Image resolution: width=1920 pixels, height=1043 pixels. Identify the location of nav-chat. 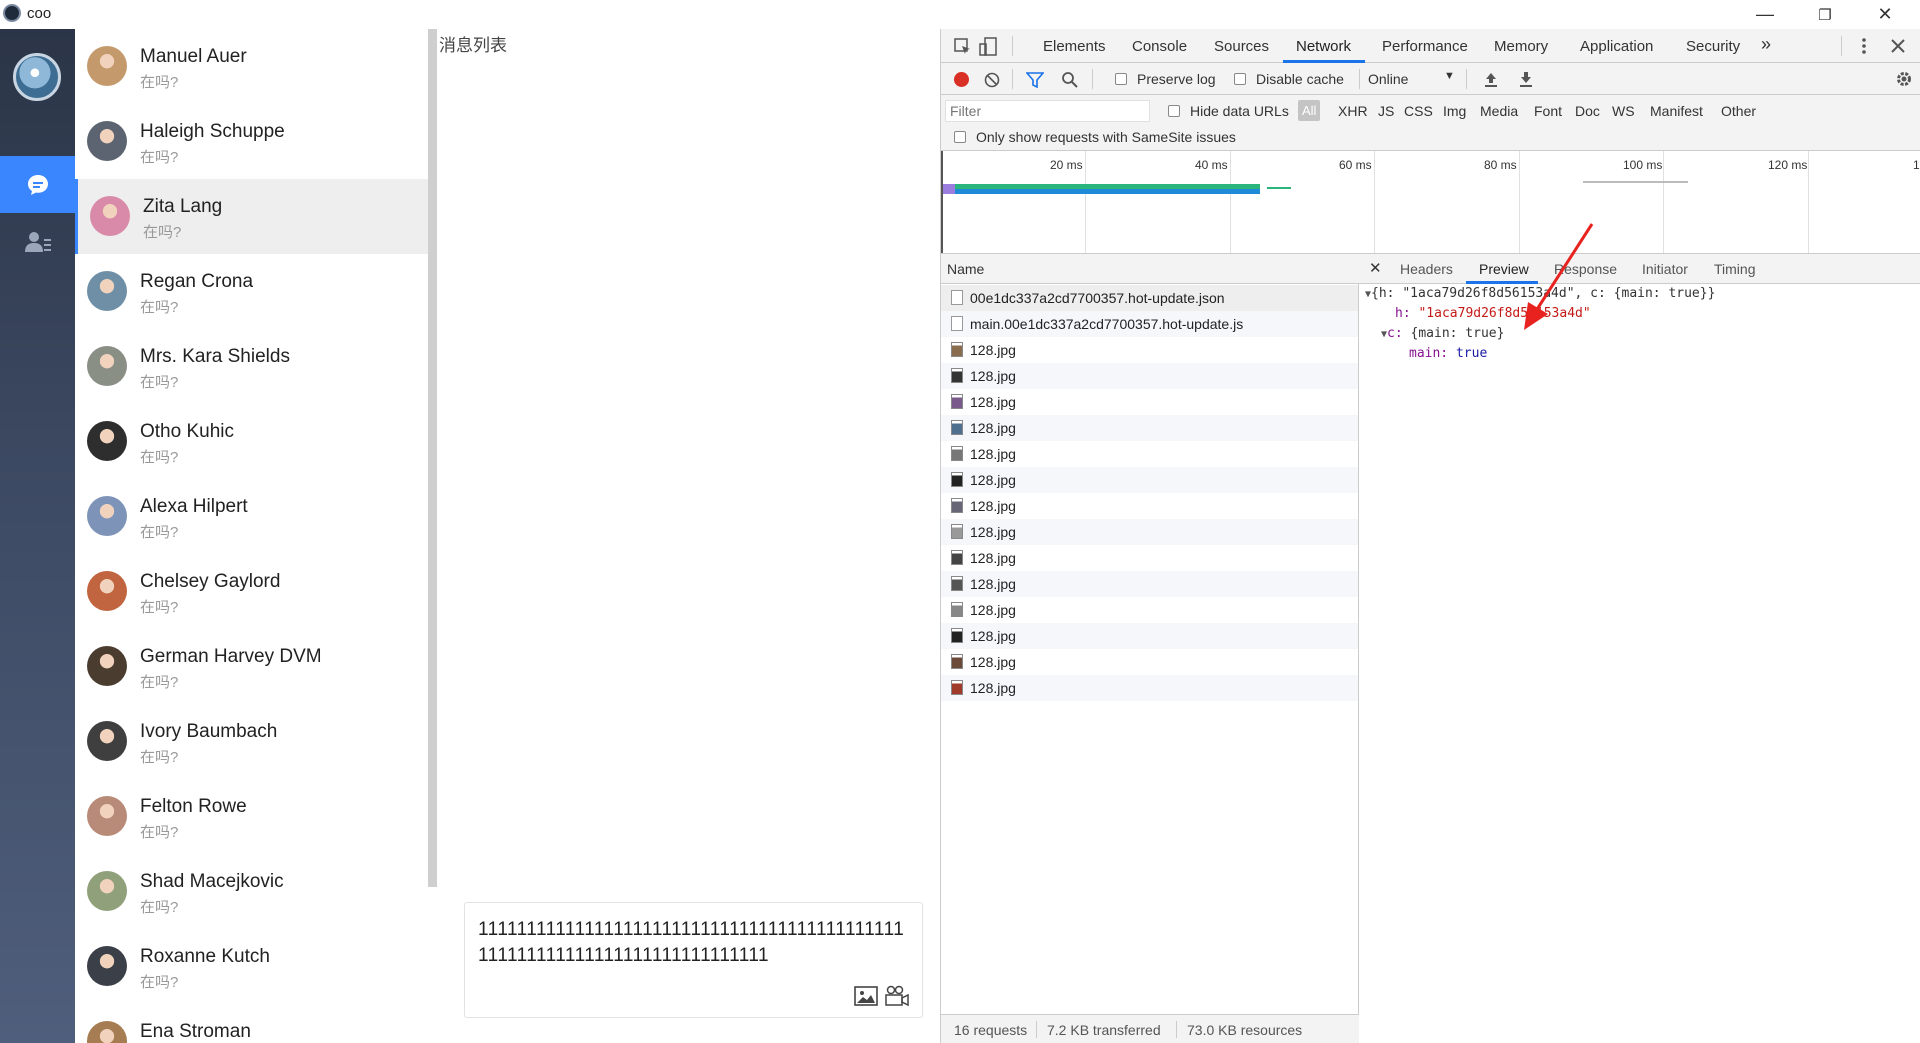
(37, 184).